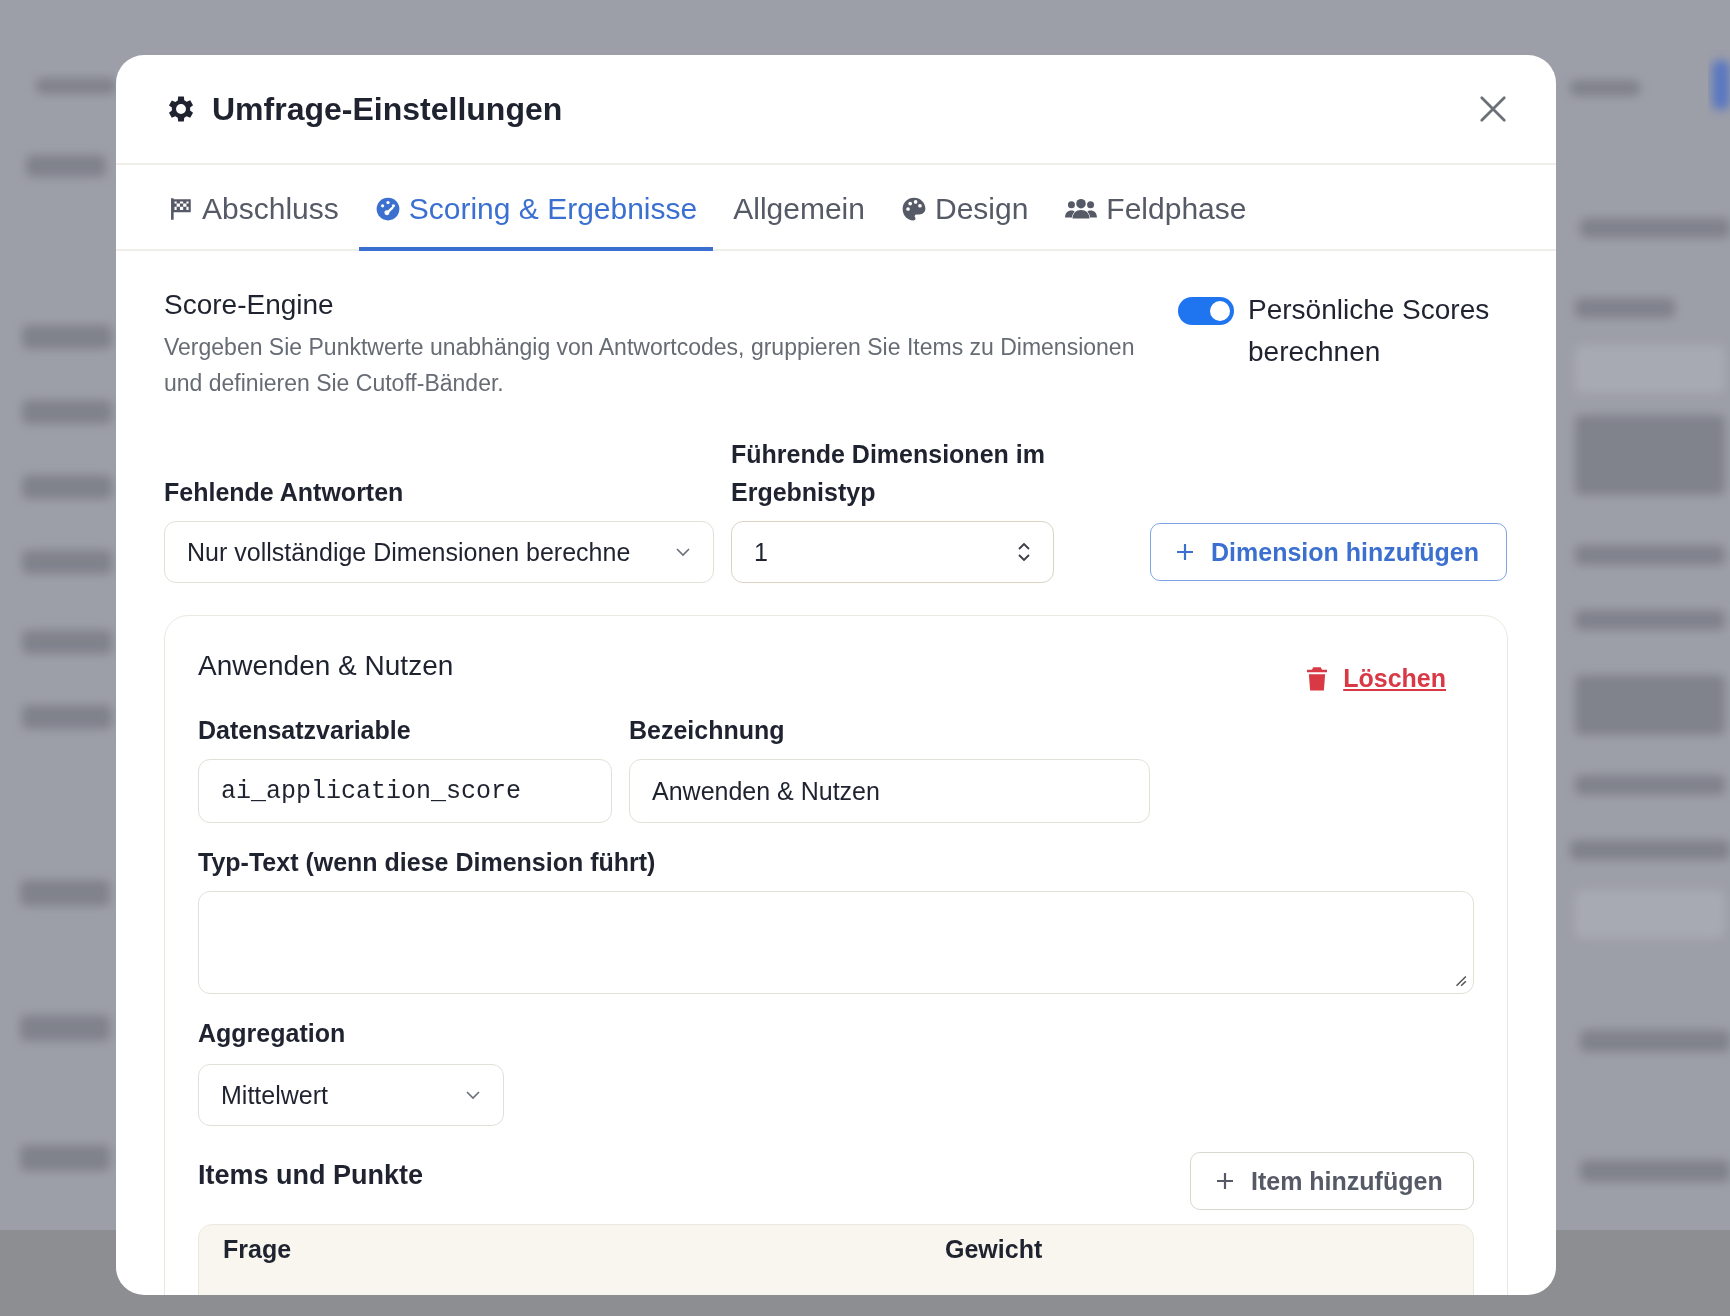  What do you see at coordinates (650, 365) in the screenshot?
I see `section-description: Vergeben Sie Punktwerte unabhängig von Antwortcodes, gruppieren Sie Items zu Dimensionen und definieren Sie Cutoff-Bänder.` at bounding box center [650, 365].